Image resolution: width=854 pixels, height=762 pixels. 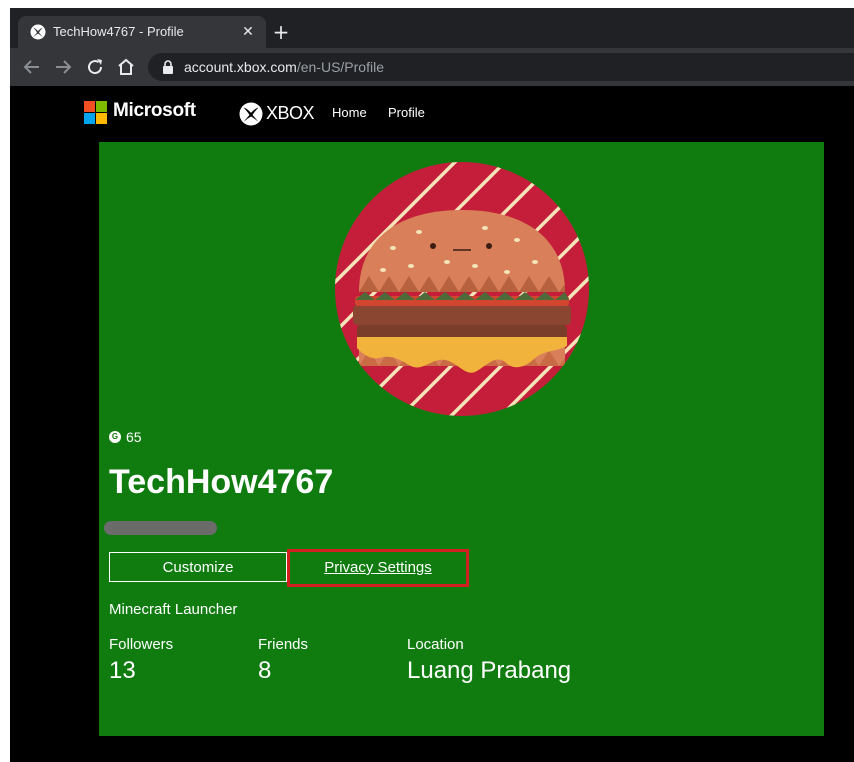 I want to click on redacted-name-bar, so click(x=160, y=528).